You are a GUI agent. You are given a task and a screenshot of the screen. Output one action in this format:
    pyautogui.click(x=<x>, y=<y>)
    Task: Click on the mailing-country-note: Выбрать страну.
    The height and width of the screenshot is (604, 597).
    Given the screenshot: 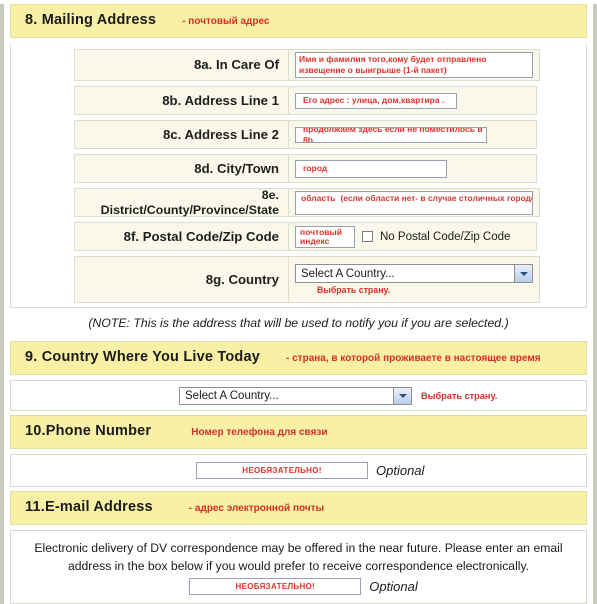 What is the action you would take?
    pyautogui.click(x=354, y=290)
    